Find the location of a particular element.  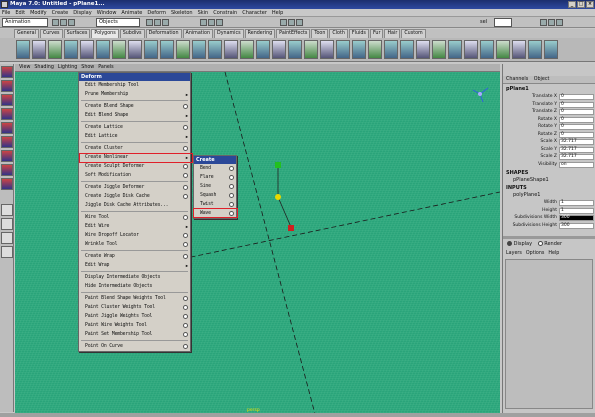

shelf-tab-toon: Toon is located at coordinates (320, 33).